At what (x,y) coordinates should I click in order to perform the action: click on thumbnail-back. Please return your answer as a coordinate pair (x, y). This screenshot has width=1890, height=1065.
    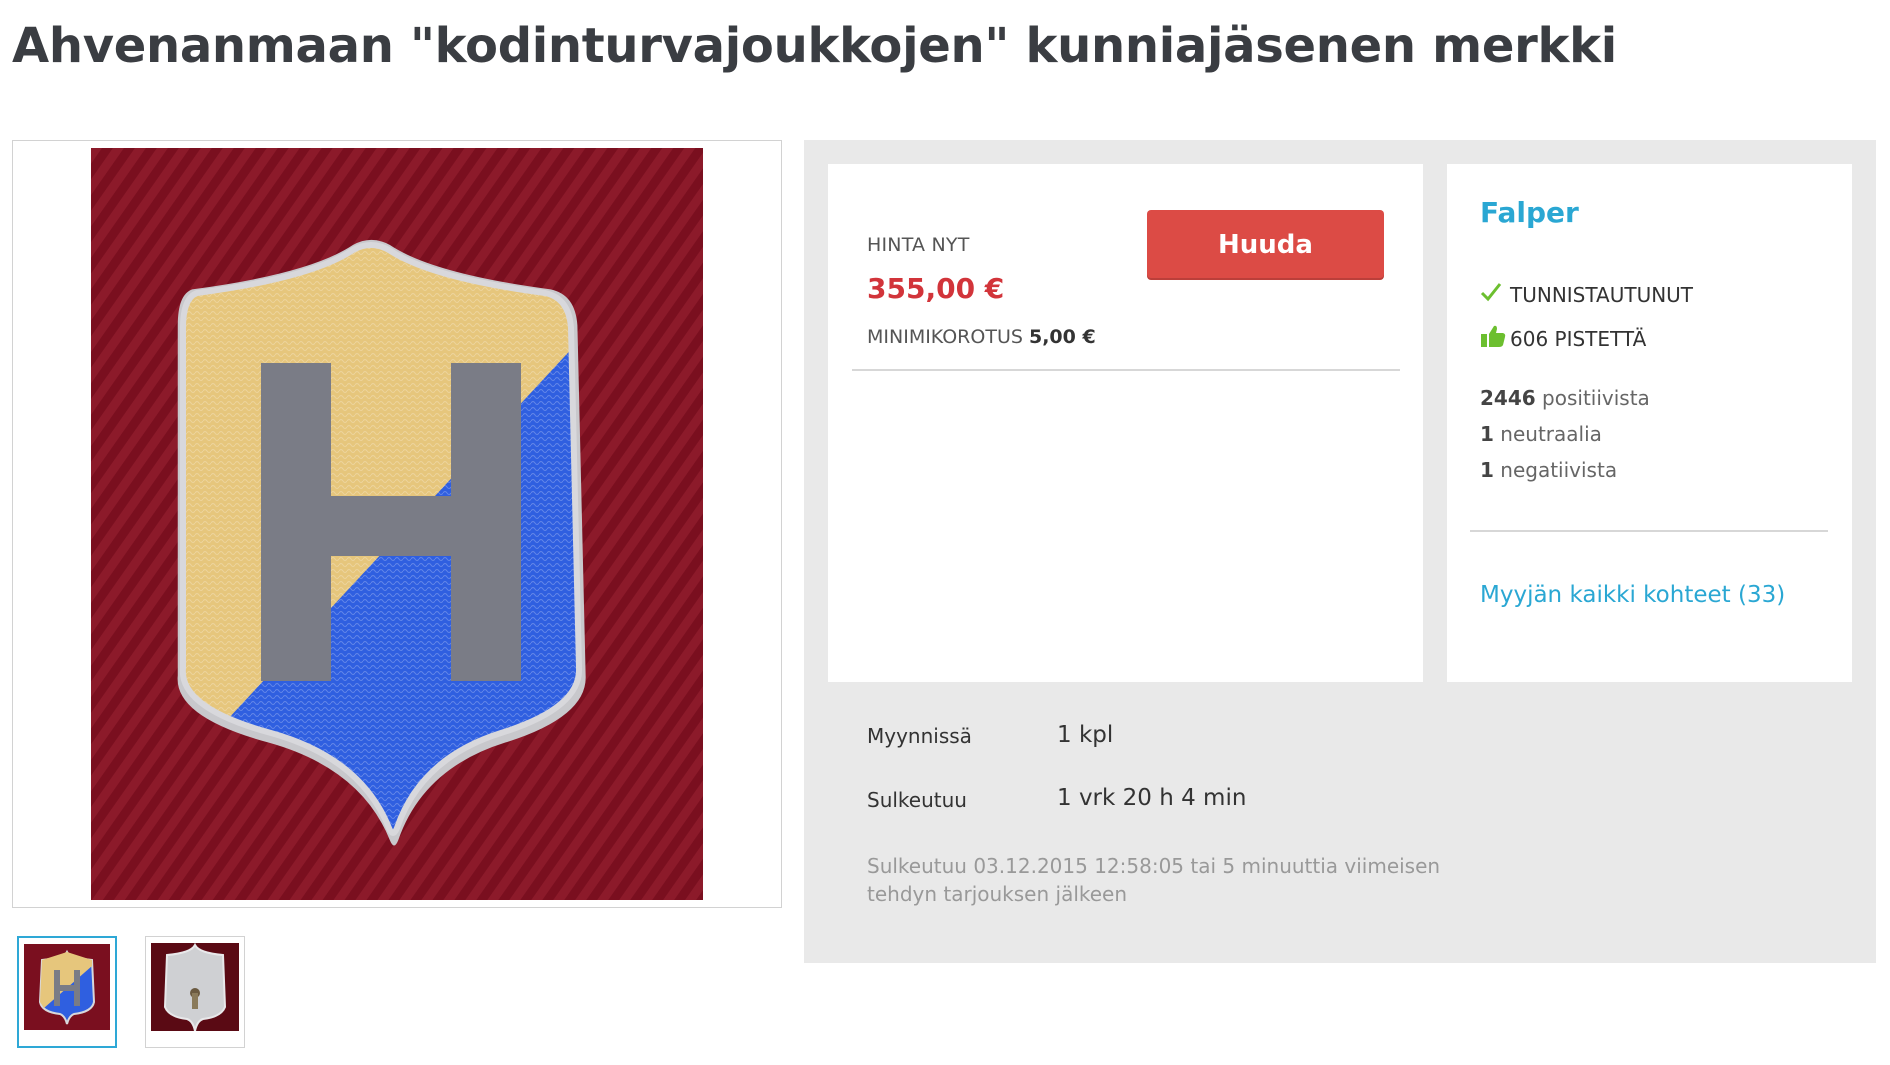
    Looking at the image, I should click on (195, 992).